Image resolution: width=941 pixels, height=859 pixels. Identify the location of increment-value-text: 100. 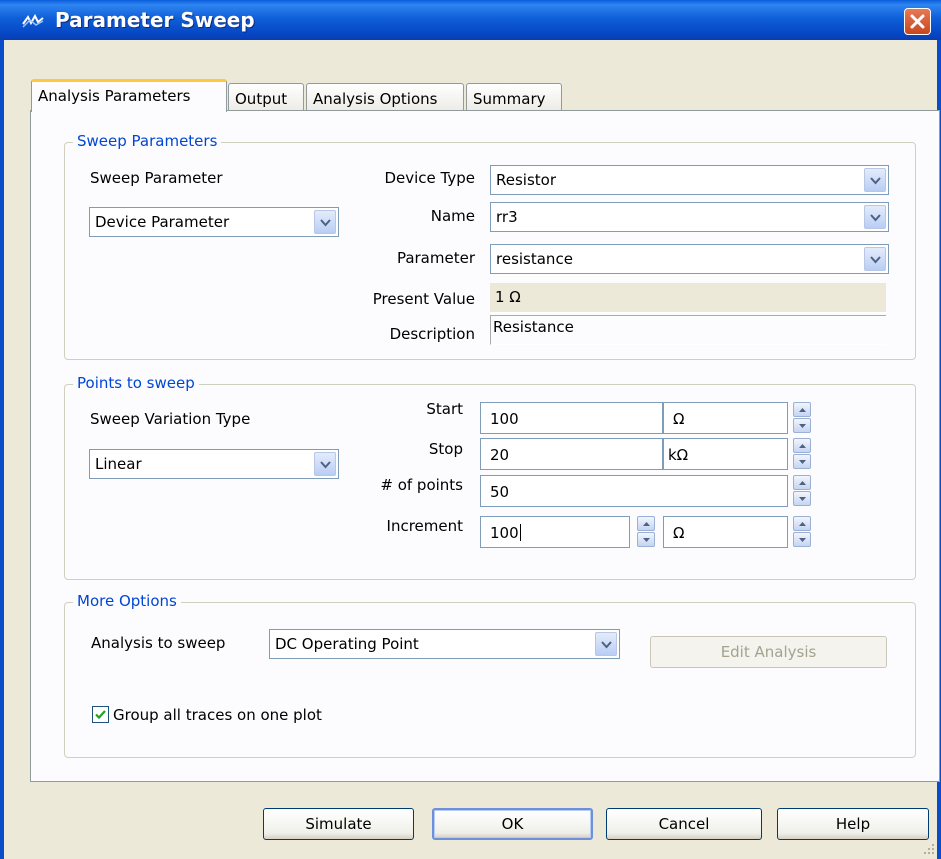
(504, 533).